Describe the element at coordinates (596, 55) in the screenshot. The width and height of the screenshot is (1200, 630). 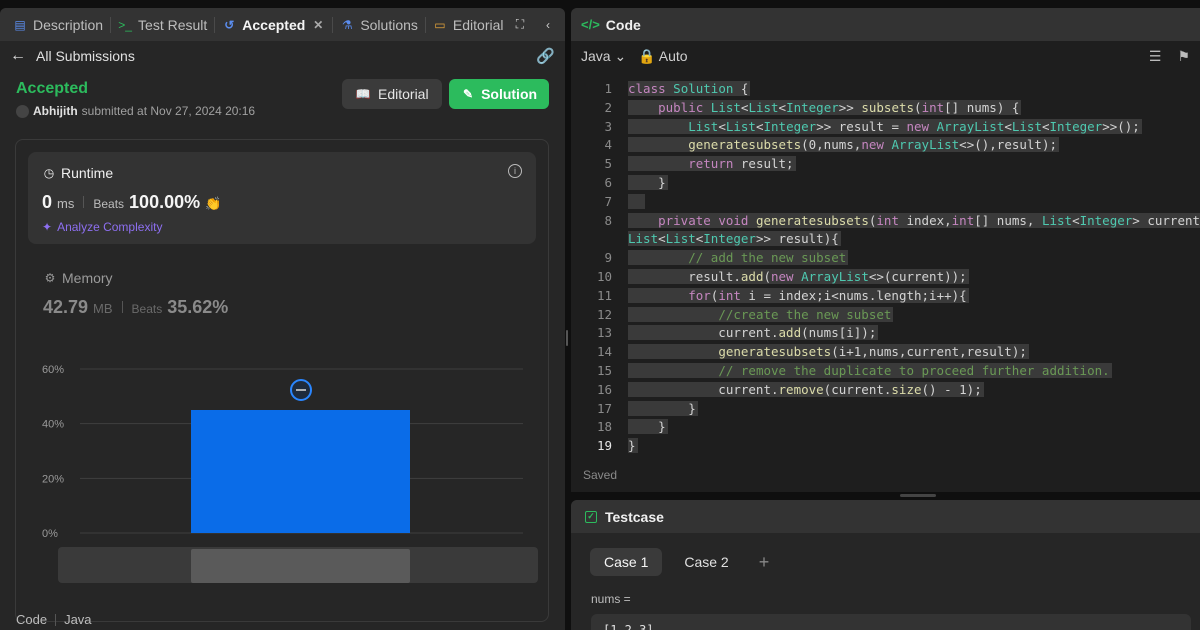
I see `language-value: Java` at that location.